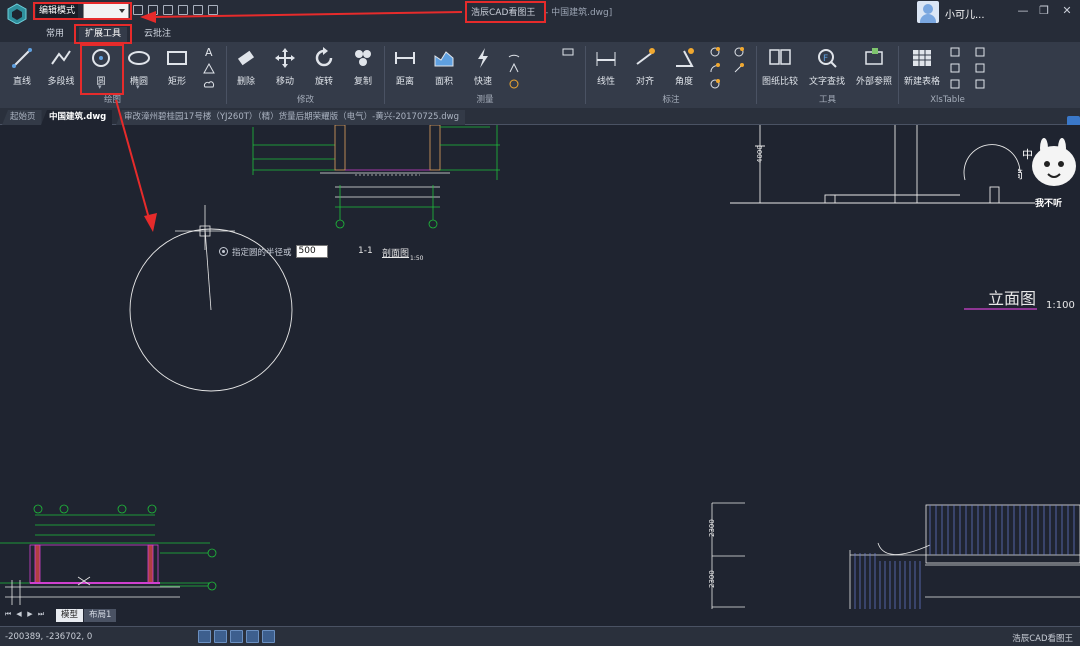  What do you see at coordinates (606, 67) in the screenshot?
I see `linear-dim-tool-button: 线性` at bounding box center [606, 67].